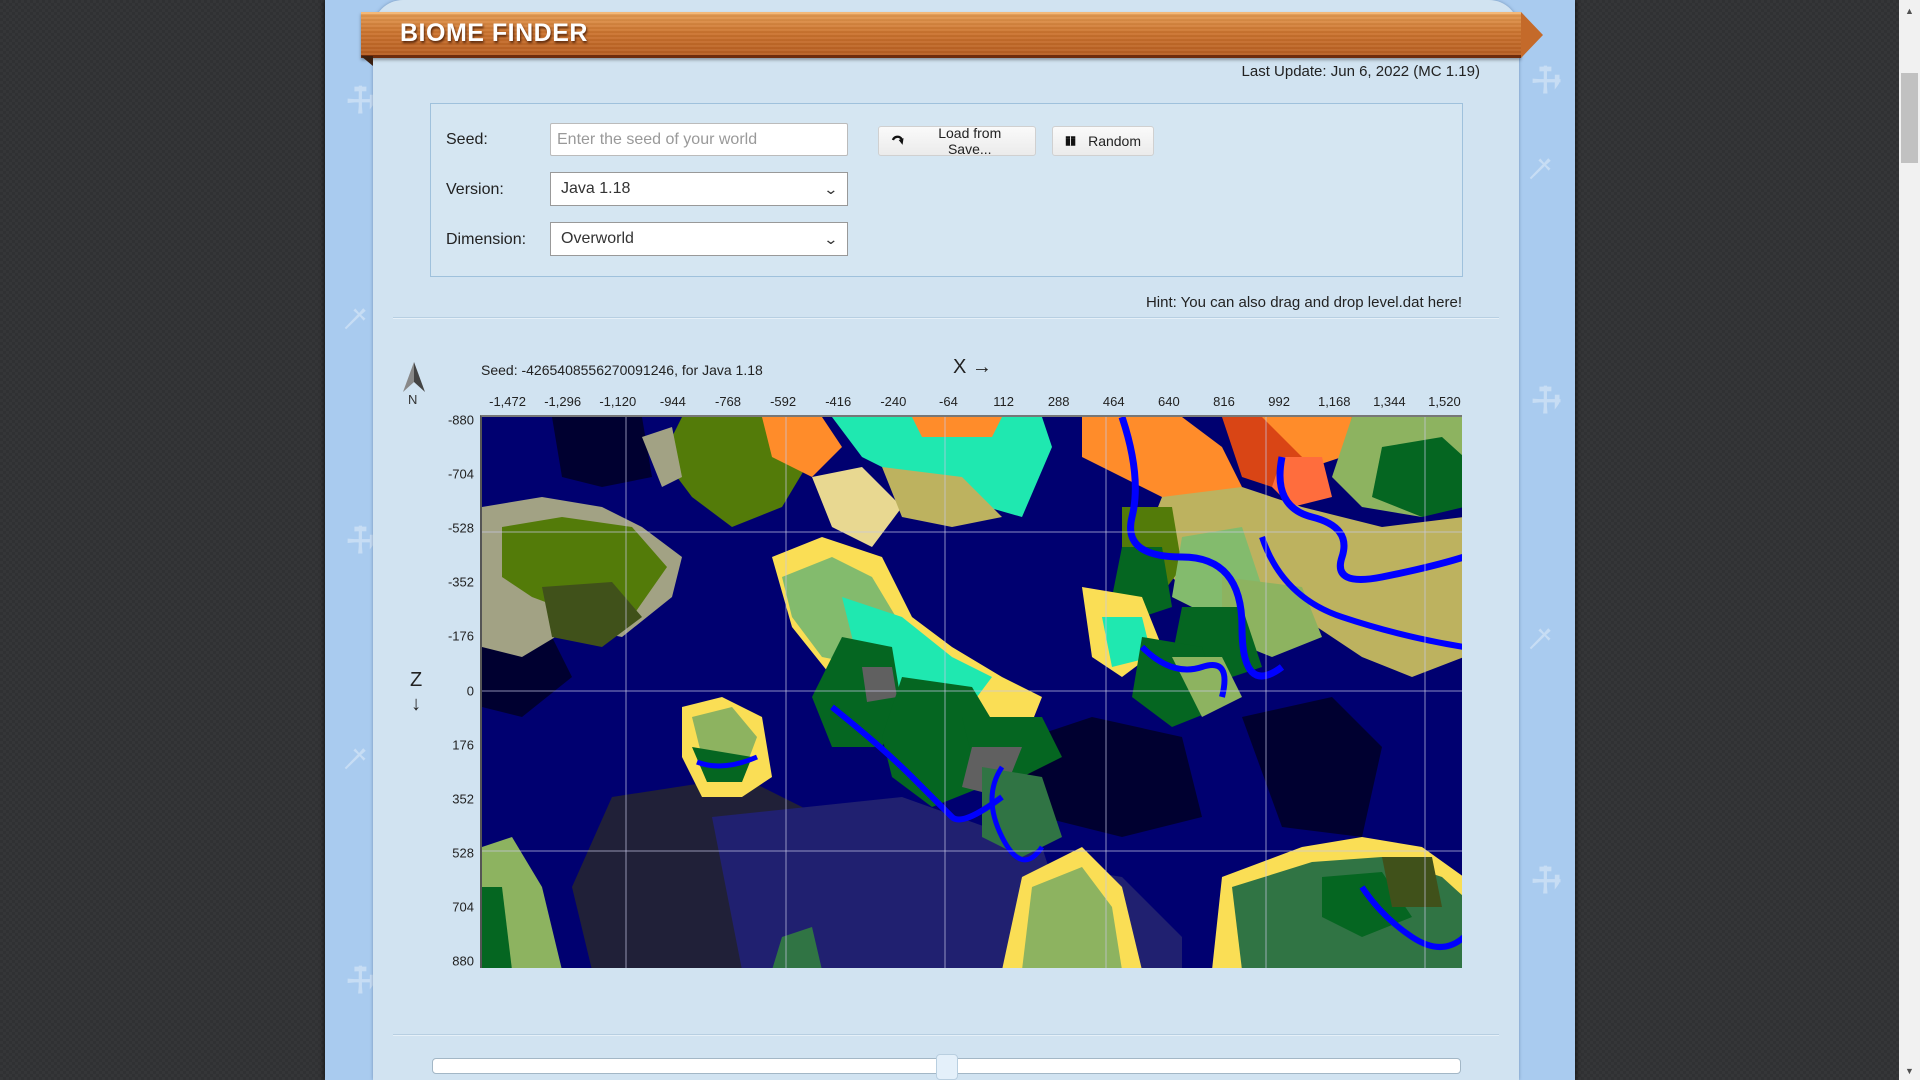 The width and height of the screenshot is (1920, 1080). I want to click on windswept-region, so click(879, 684).